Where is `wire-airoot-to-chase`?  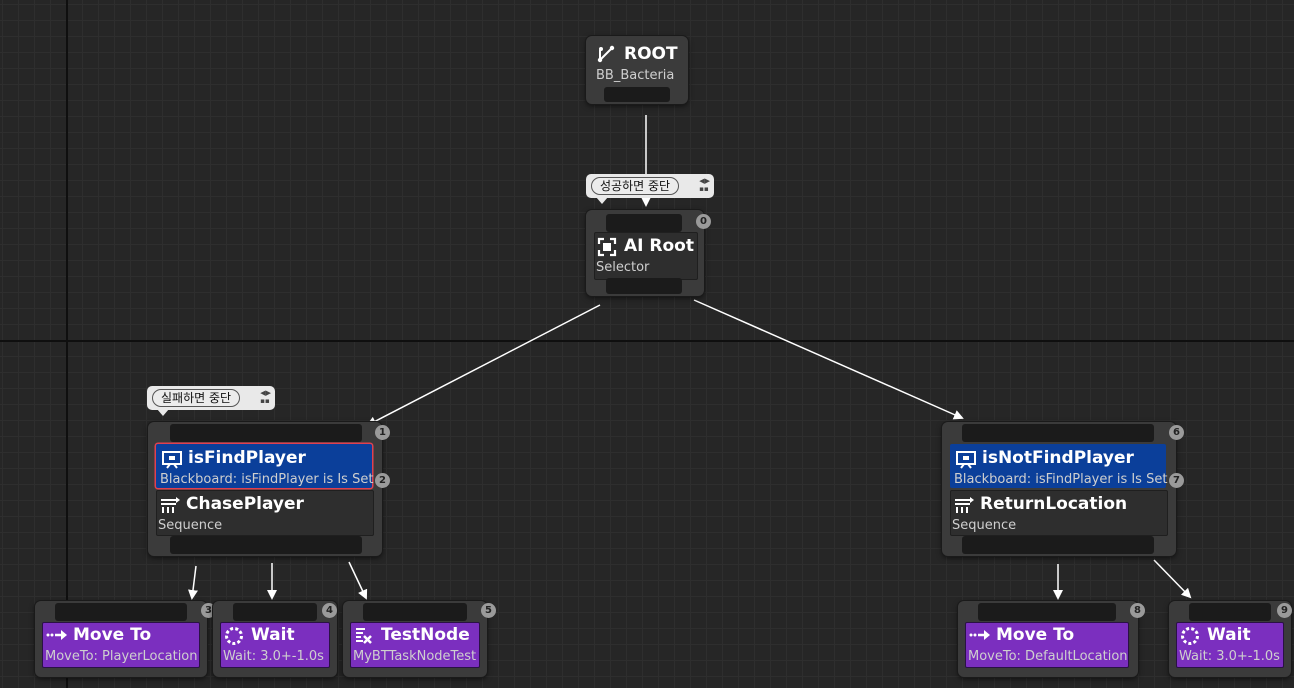 wire-airoot-to-chase is located at coordinates (483, 365).